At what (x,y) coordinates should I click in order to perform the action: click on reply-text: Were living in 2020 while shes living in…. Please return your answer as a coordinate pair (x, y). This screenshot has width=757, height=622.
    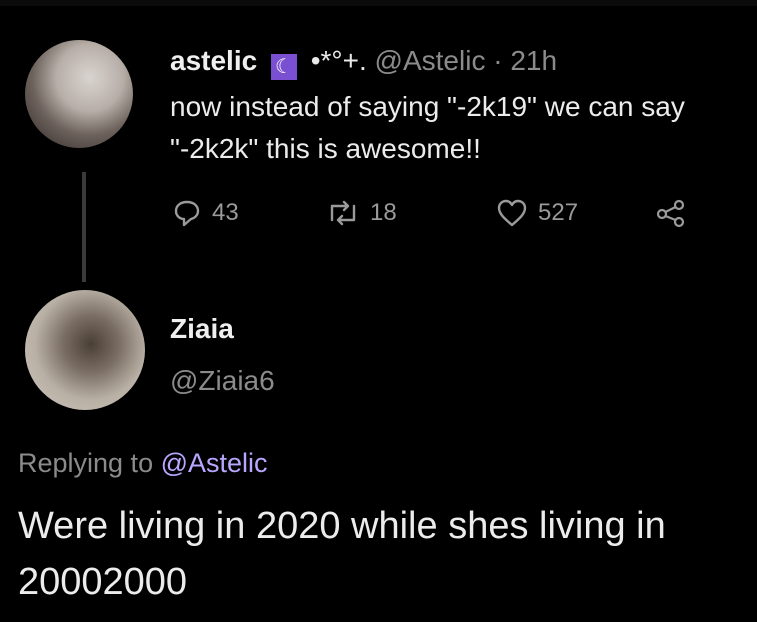
    Looking at the image, I should click on (342, 554).